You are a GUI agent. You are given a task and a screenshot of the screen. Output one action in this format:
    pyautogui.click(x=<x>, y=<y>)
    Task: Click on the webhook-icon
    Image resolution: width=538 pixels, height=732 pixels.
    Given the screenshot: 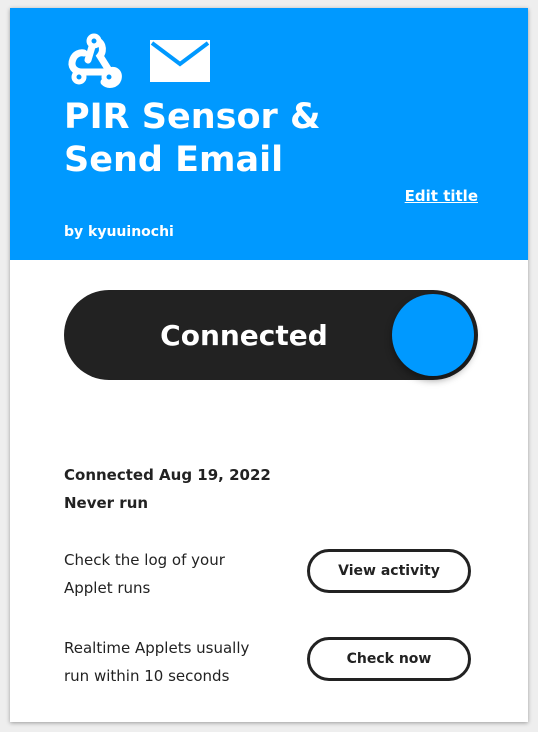 What is the action you would take?
    pyautogui.click(x=95, y=60)
    